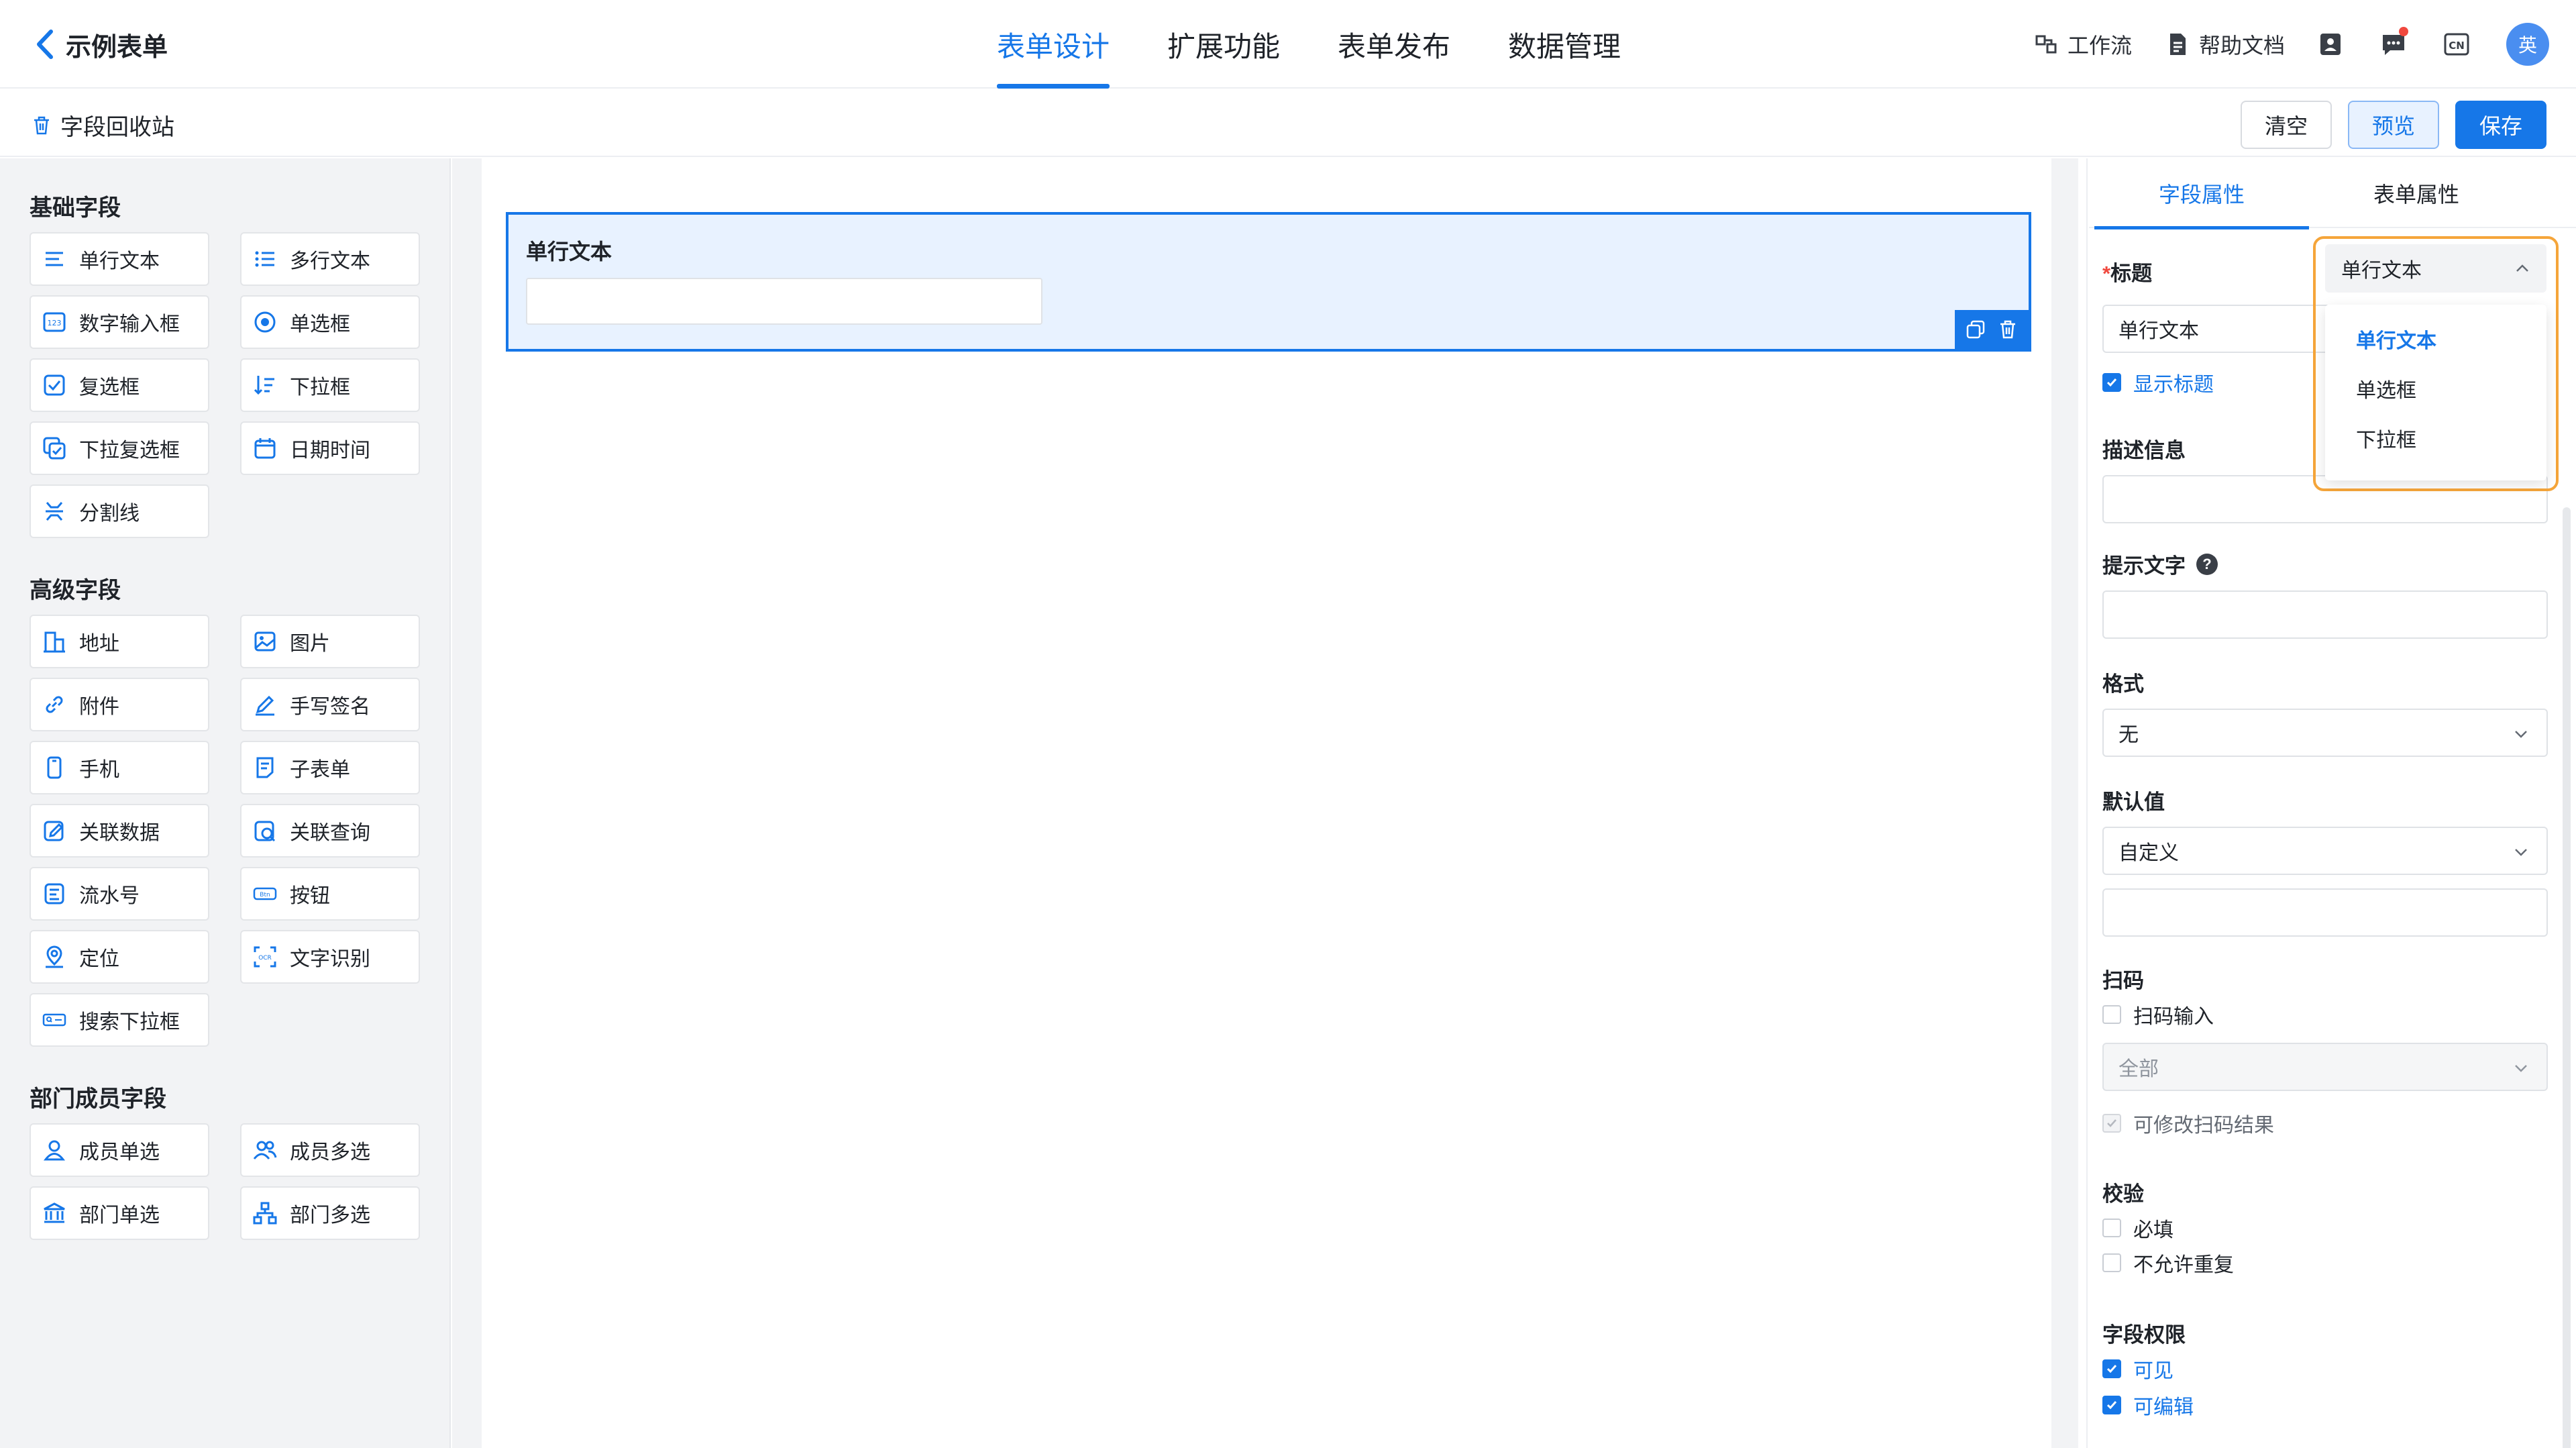  I want to click on field-related-data: 关联数据, so click(119, 831).